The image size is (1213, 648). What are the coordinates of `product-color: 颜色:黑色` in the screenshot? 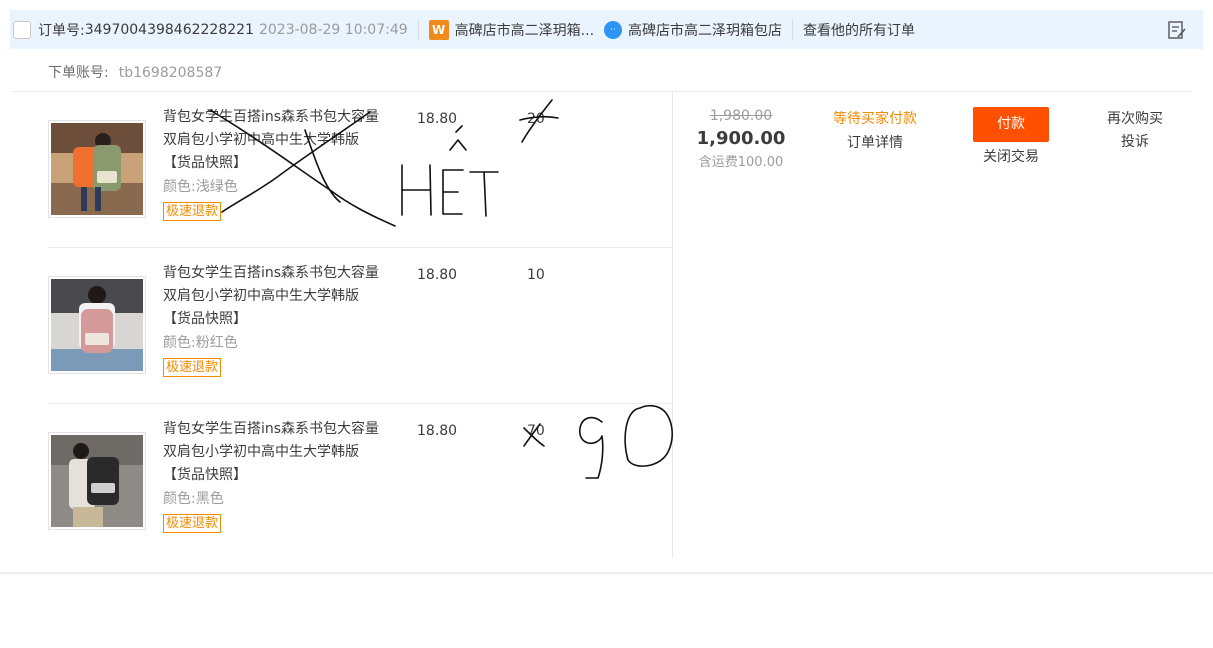 It's located at (193, 499).